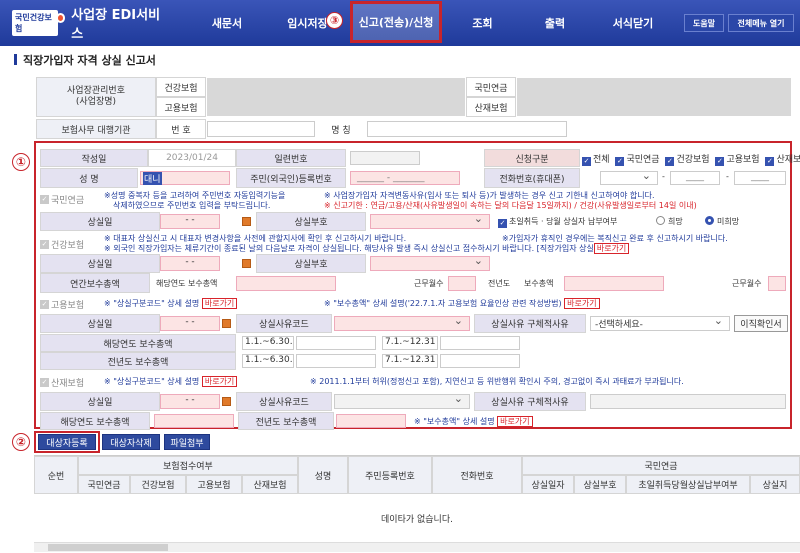 The height and width of the screenshot is (553, 800). I want to click on grid-col-id: 주민등록번호, so click(390, 475).